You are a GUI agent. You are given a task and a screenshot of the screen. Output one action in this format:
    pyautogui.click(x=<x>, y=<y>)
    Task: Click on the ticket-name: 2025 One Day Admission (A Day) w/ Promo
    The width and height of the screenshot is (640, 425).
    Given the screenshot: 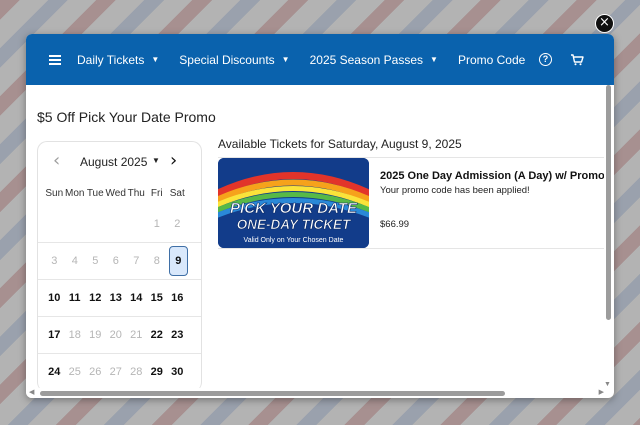 What is the action you would take?
    pyautogui.click(x=492, y=176)
    